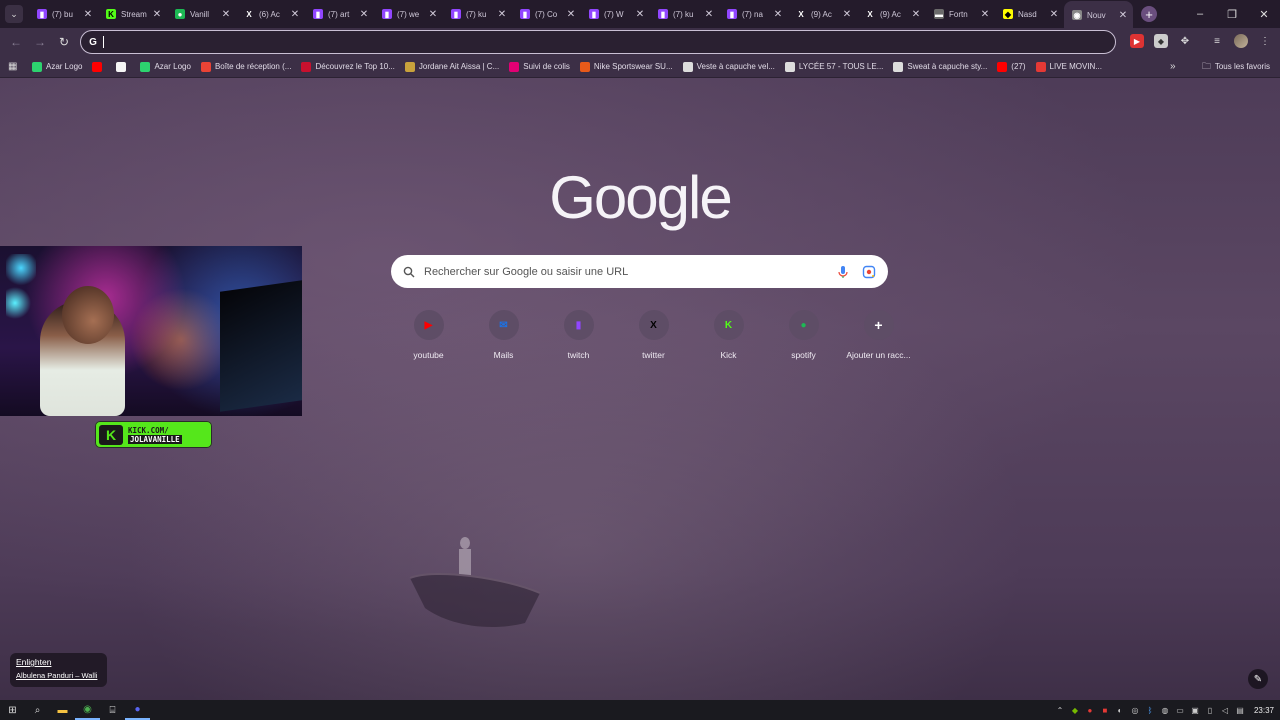 The height and width of the screenshot is (720, 1280). Describe the element at coordinates (1240, 710) in the screenshot. I see `network-tray-icon: ▤` at that location.